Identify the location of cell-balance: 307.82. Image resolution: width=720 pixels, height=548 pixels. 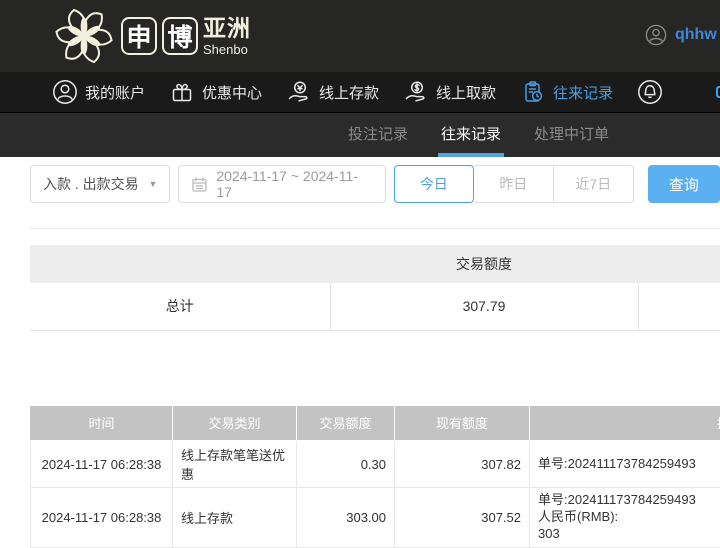
(462, 464).